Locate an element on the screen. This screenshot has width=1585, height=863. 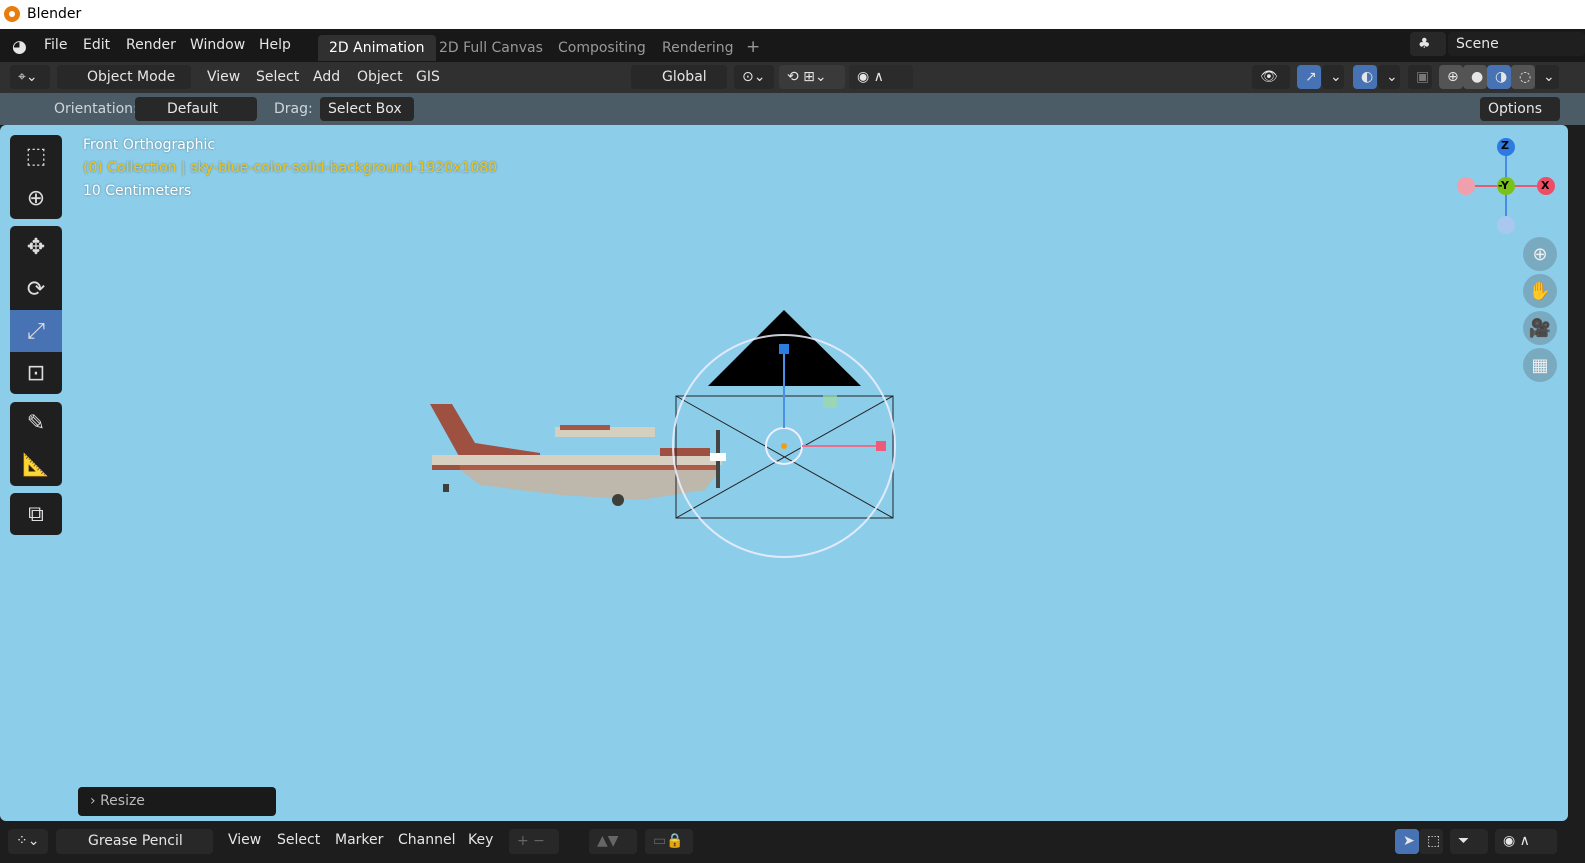
menu-window: Window is located at coordinates (217, 45).